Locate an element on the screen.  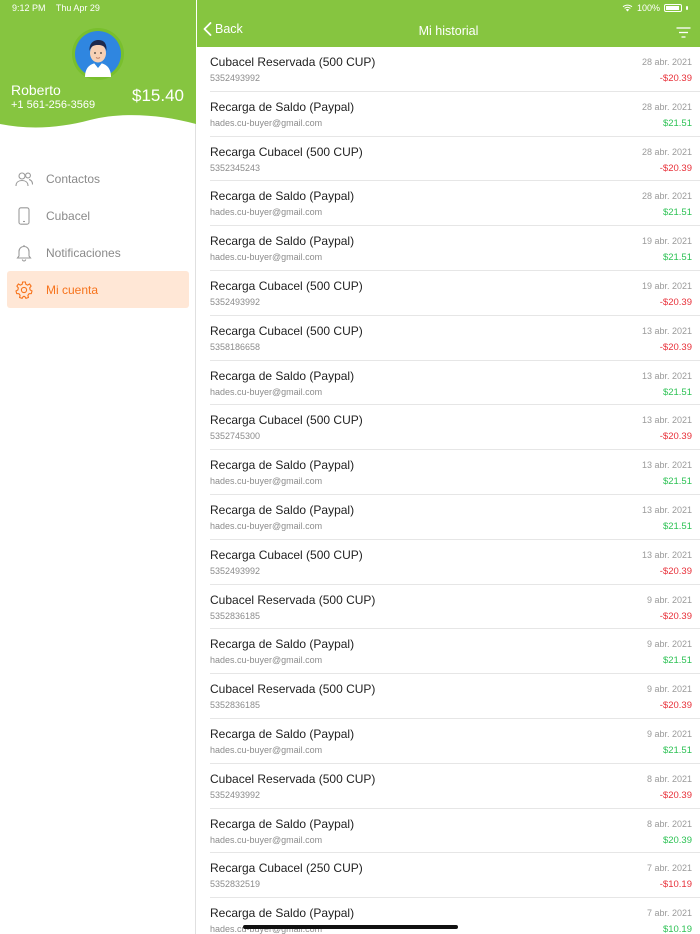
transaction-subtitle: 5352345243 is located at coordinates (235, 167).